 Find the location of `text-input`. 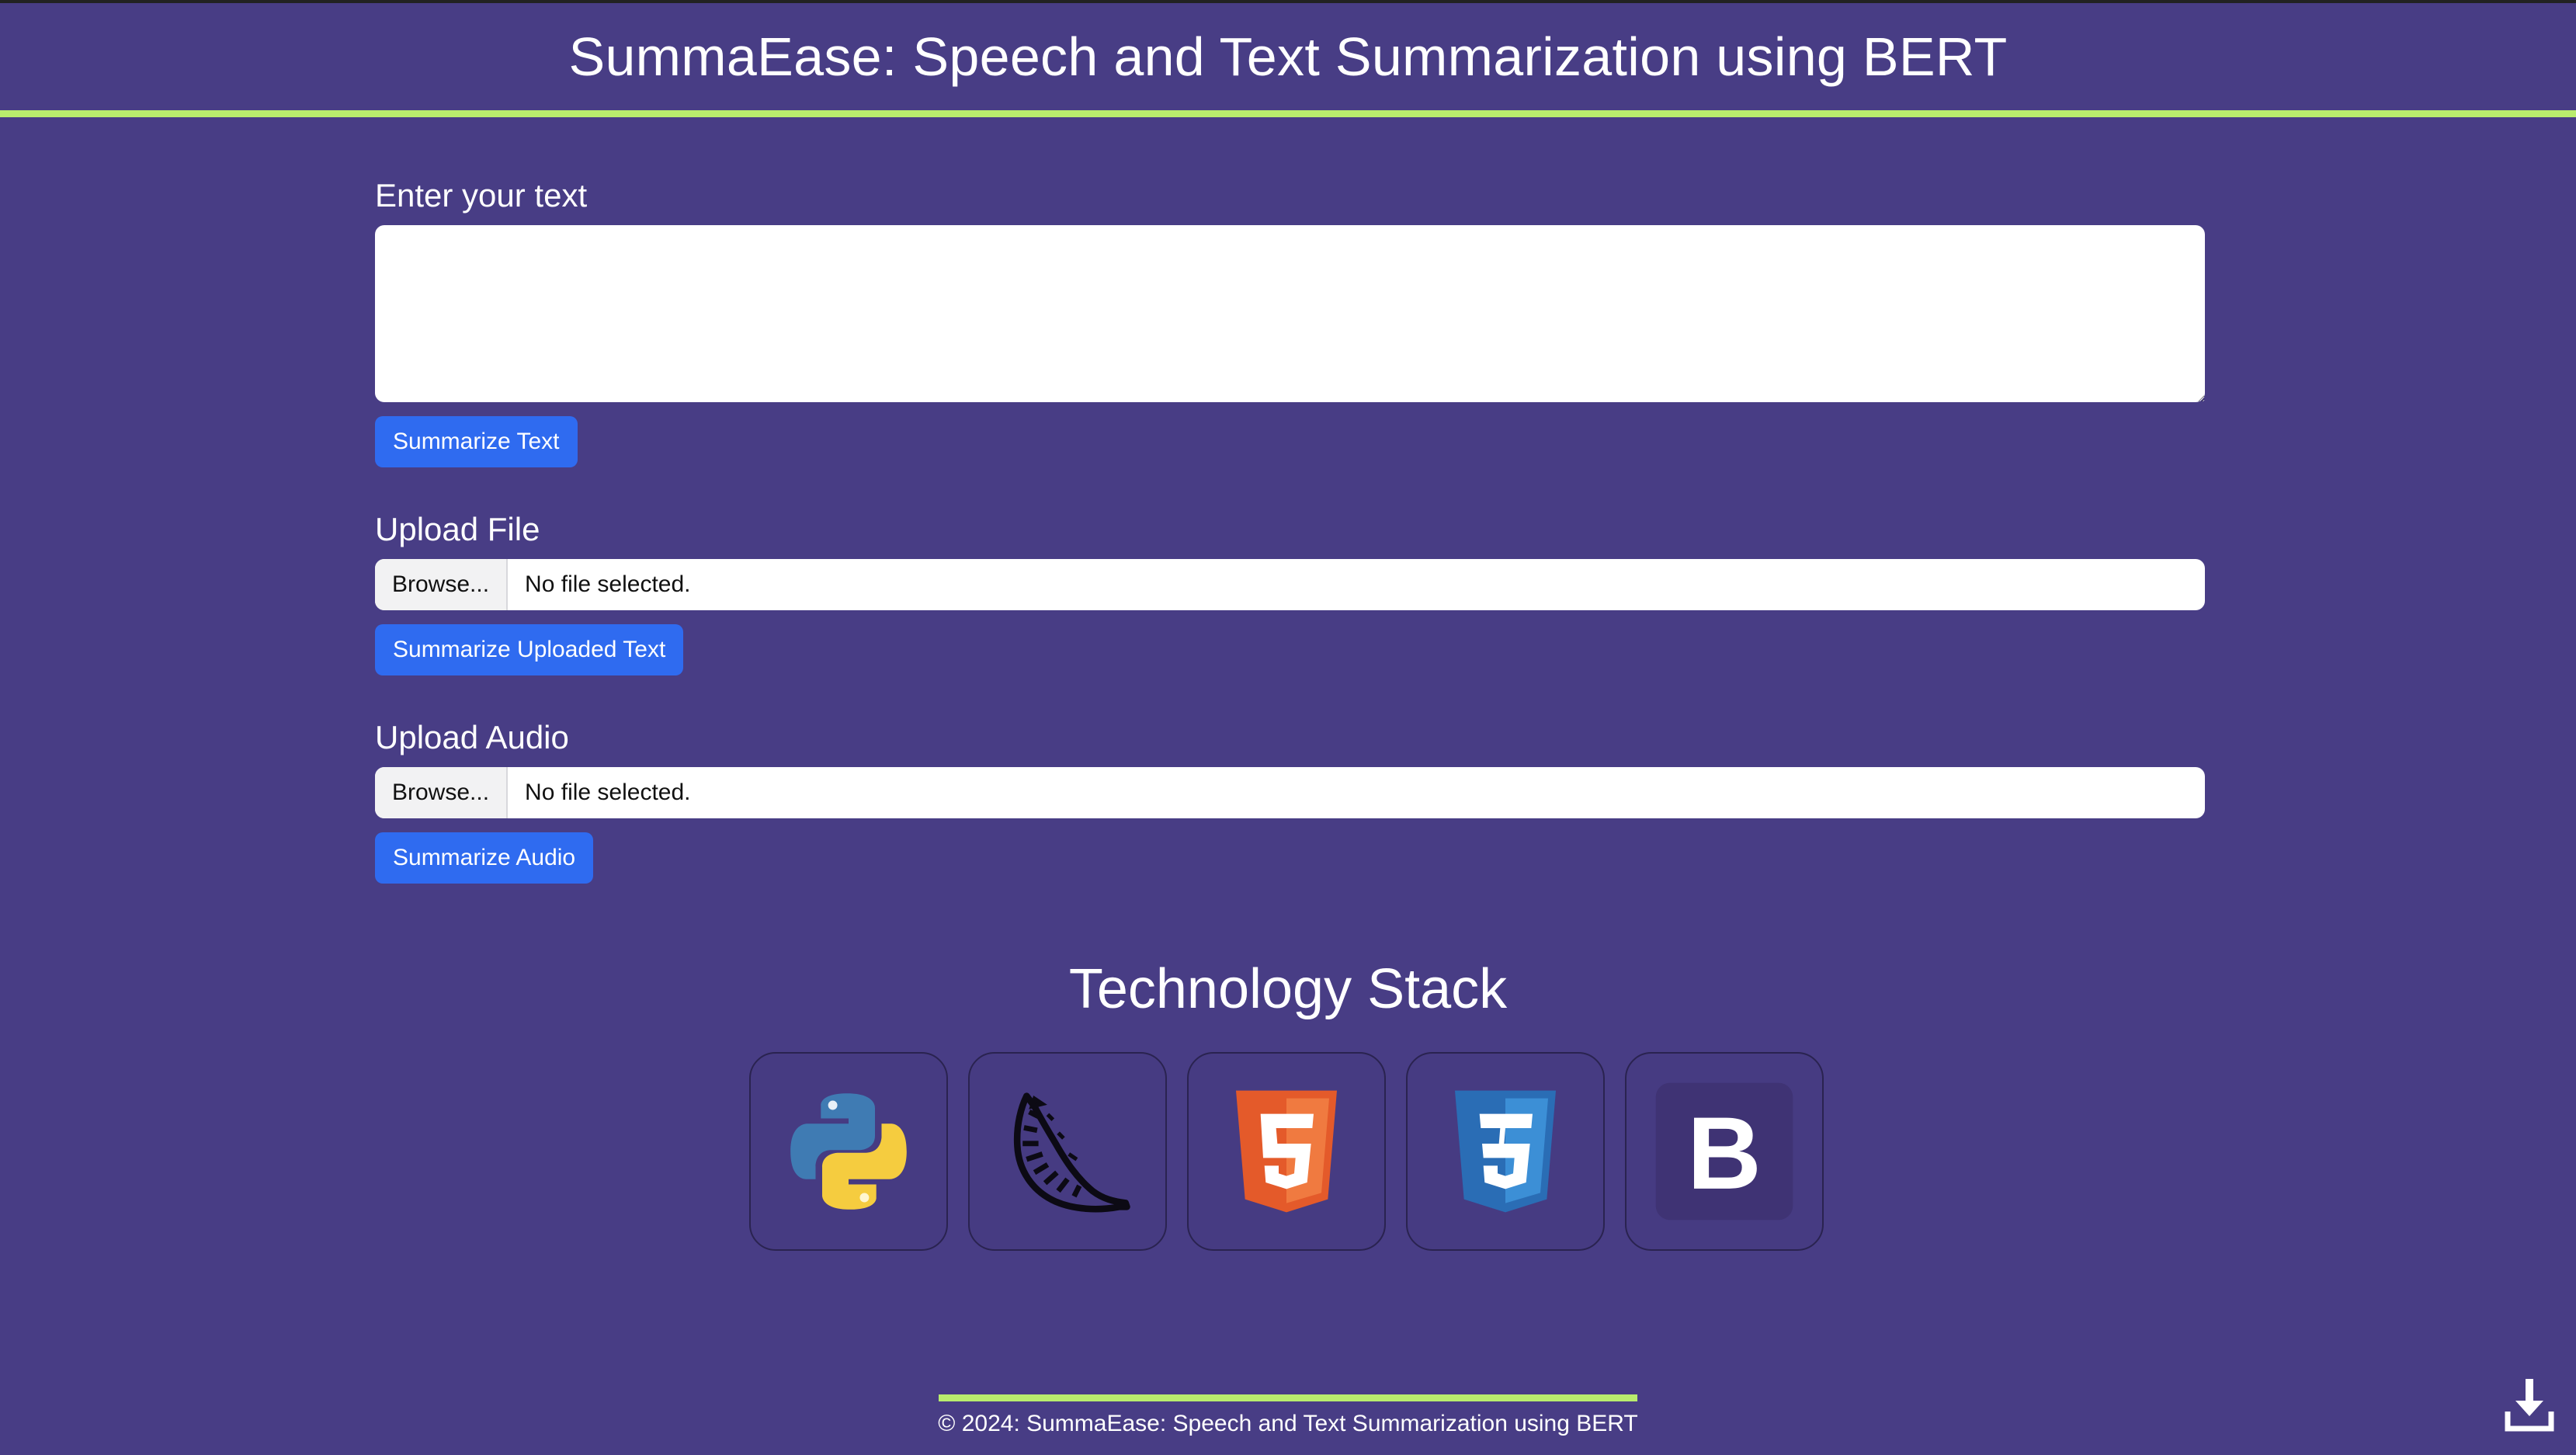

text-input is located at coordinates (1290, 313).